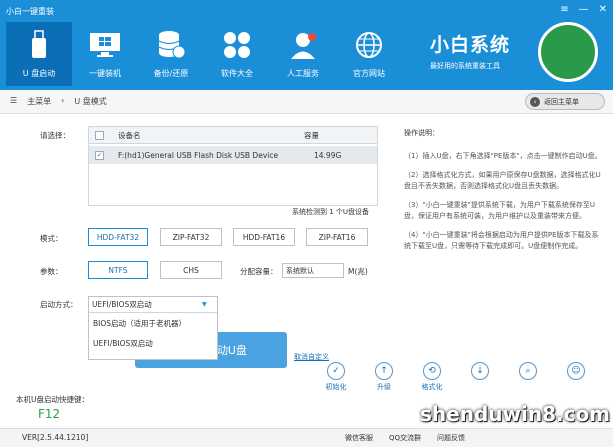 The height and width of the screenshot is (447, 613). Describe the element at coordinates (359, 438) in the screenshot. I see `wechat-link: 微信客服` at that location.